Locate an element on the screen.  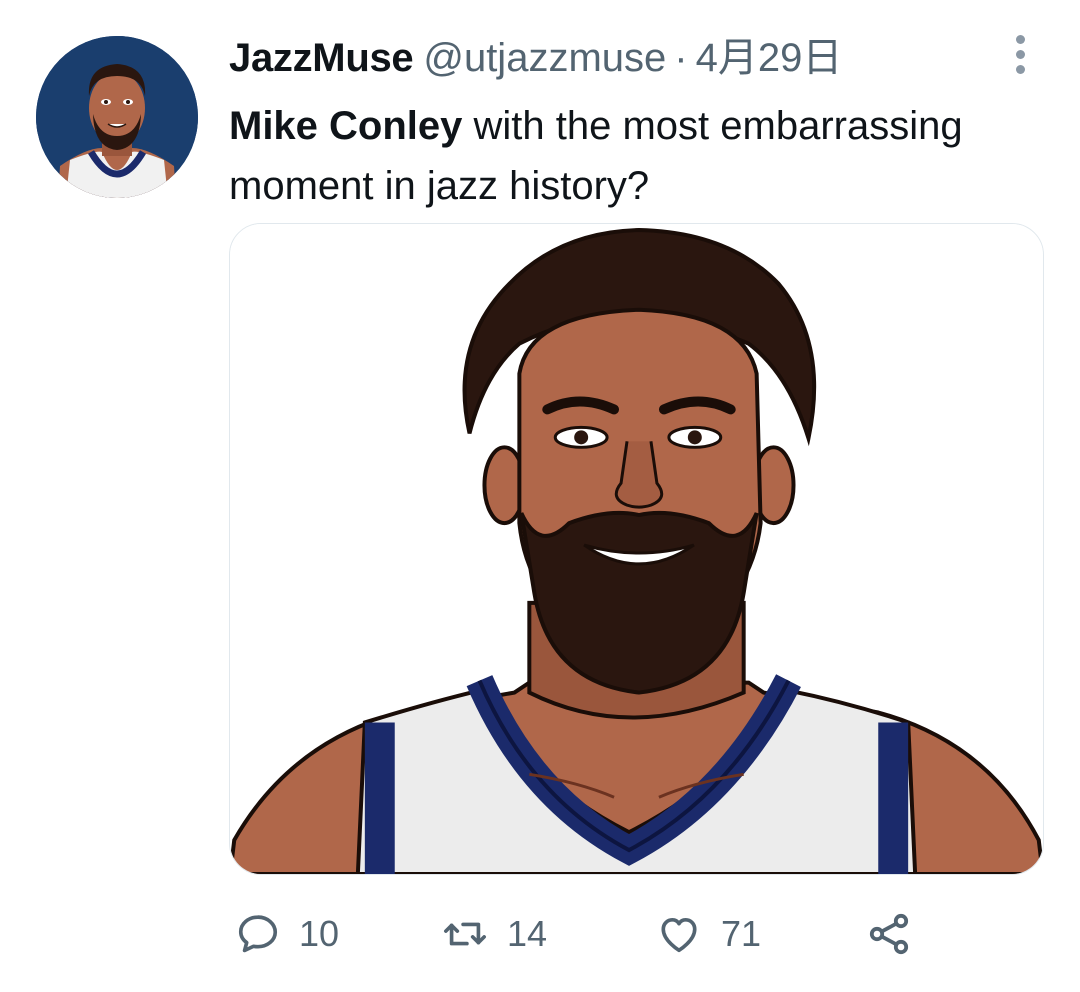
tweet-text-mention: Mike Conley is located at coordinates (346, 126).